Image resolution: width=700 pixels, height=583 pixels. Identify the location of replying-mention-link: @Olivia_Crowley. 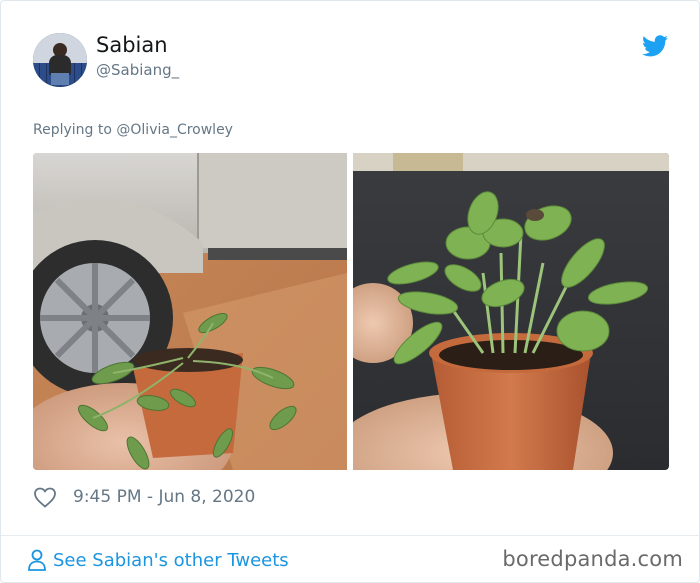
(174, 130).